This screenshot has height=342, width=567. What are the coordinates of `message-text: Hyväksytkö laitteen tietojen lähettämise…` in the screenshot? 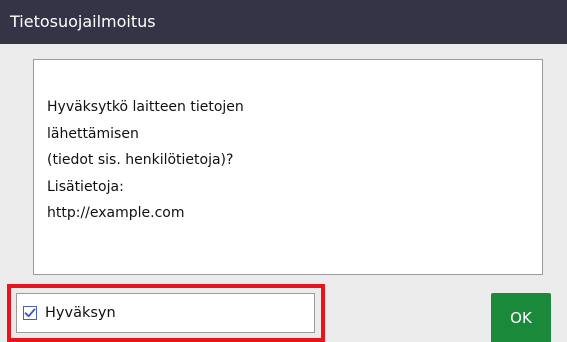 It's located at (145, 160).